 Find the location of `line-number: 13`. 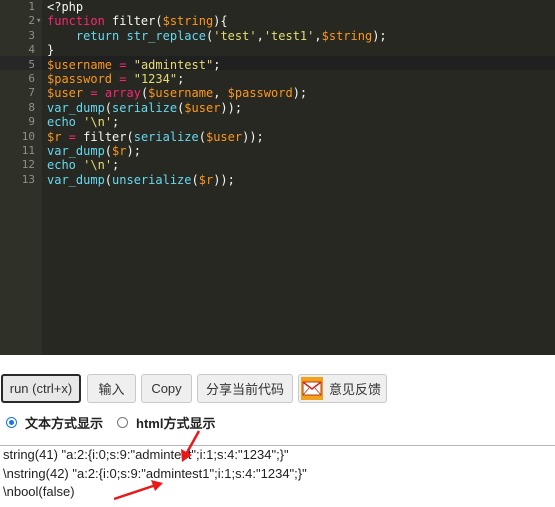

line-number: 13 is located at coordinates (28, 179).